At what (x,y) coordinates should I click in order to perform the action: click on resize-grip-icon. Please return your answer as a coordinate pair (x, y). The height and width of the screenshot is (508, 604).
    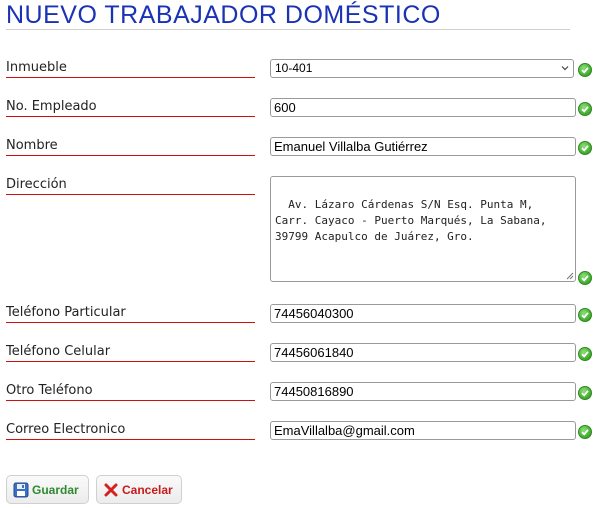
    Looking at the image, I should click on (570, 276).